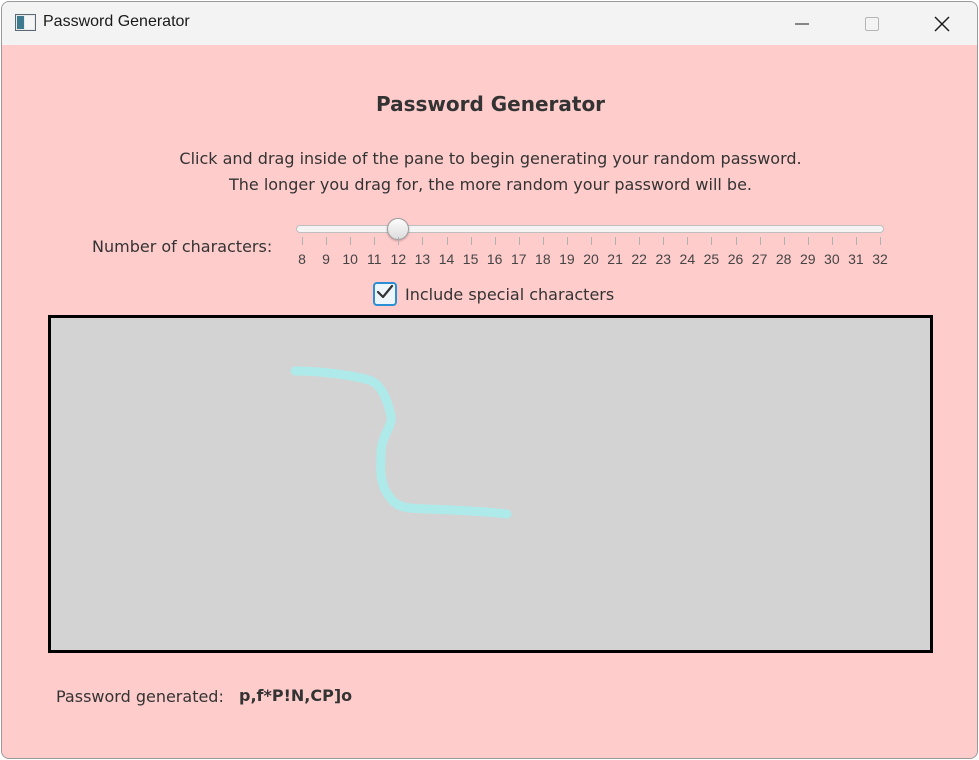  I want to click on slider-tick-label: 25, so click(711, 259).